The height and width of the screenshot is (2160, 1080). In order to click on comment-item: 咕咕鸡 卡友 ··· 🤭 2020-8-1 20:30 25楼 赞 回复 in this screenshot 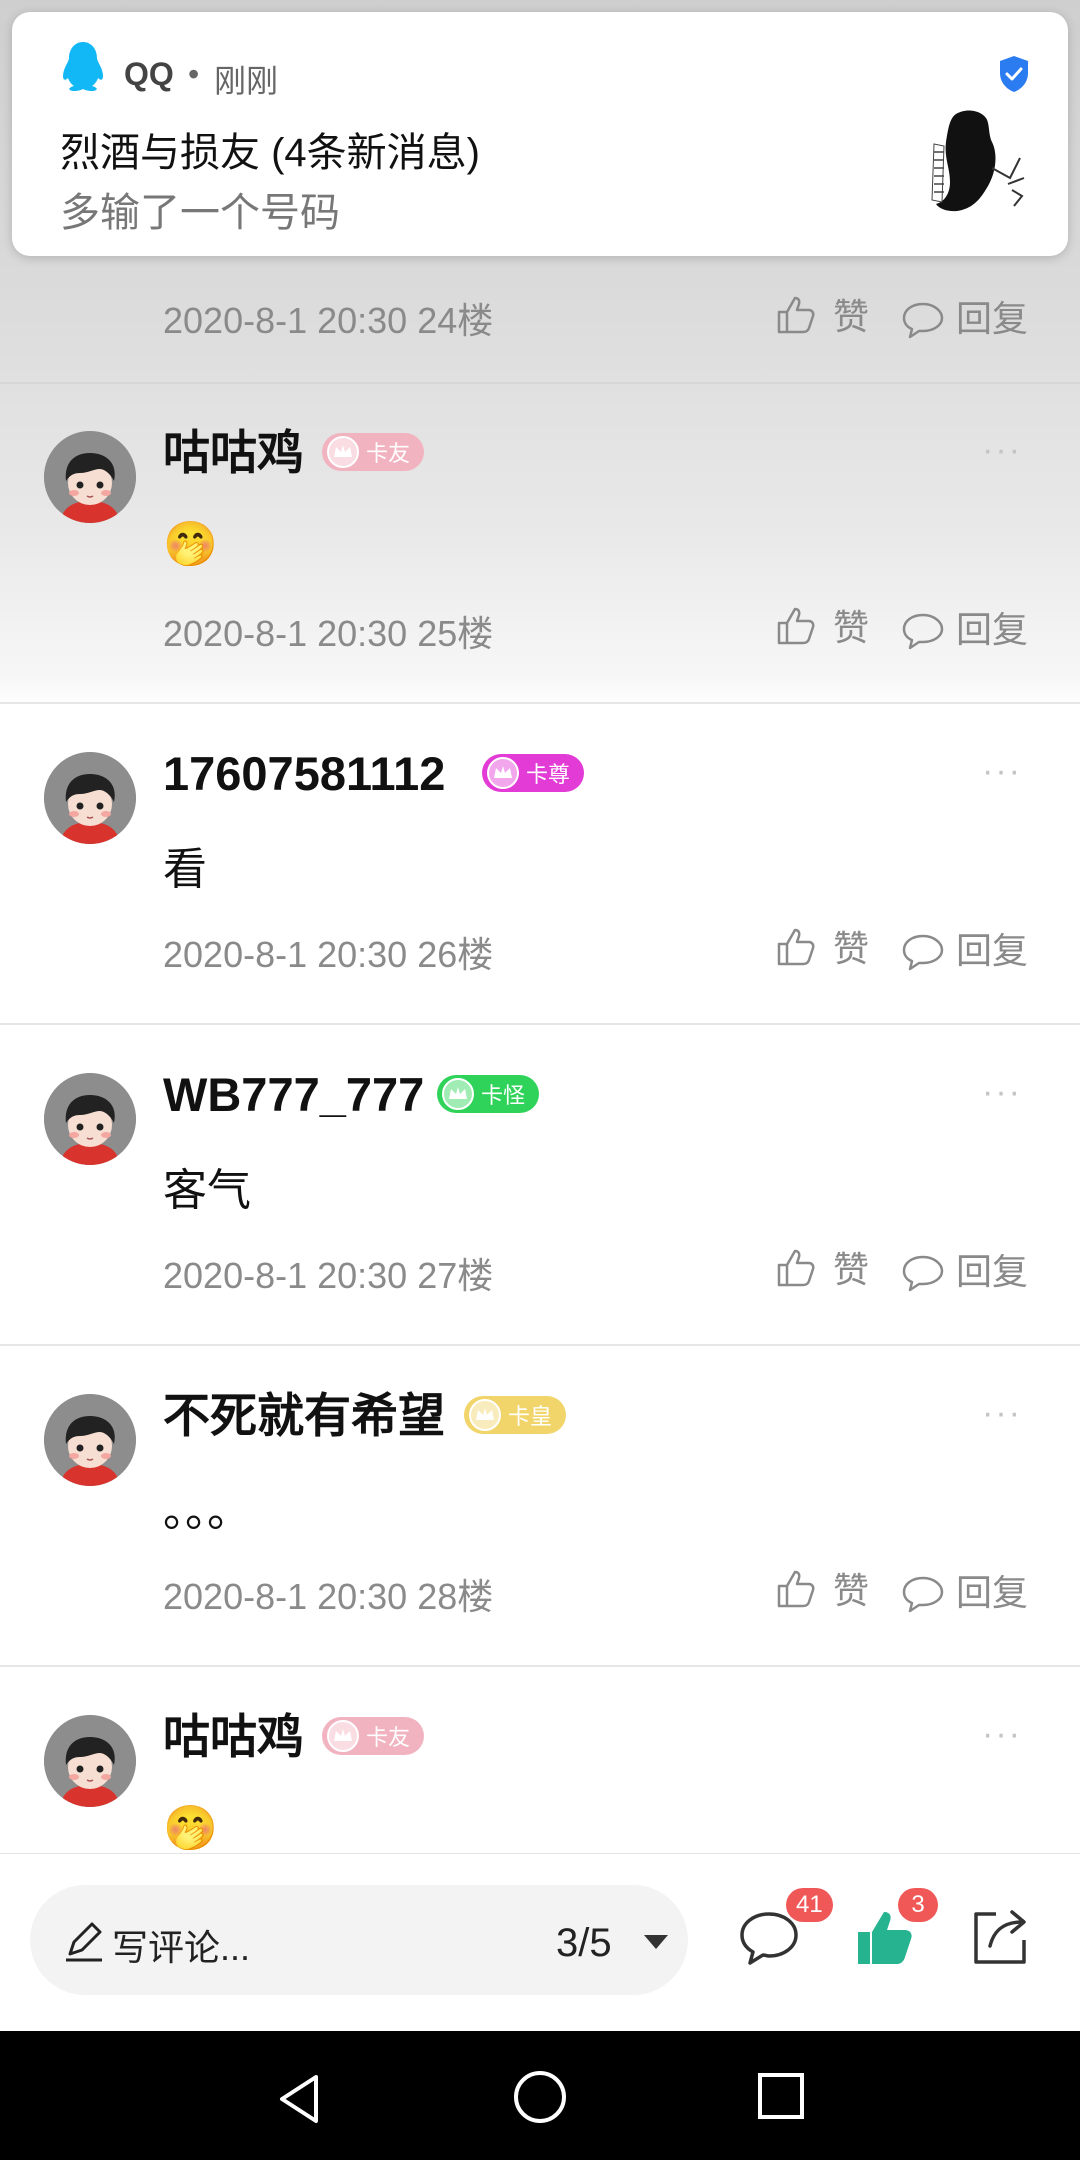, I will do `click(540, 543)`.